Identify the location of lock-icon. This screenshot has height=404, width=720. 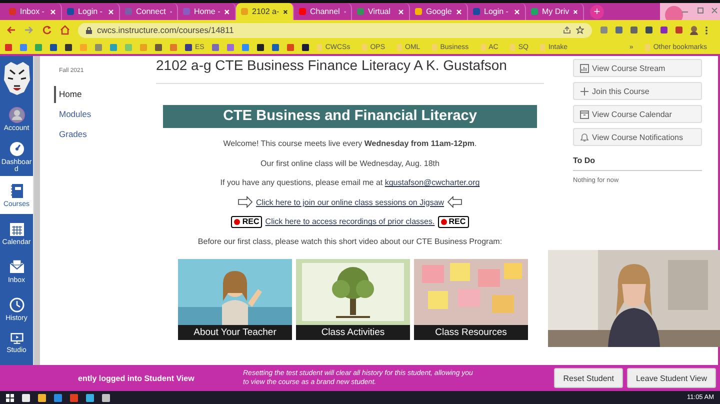
(89, 30).